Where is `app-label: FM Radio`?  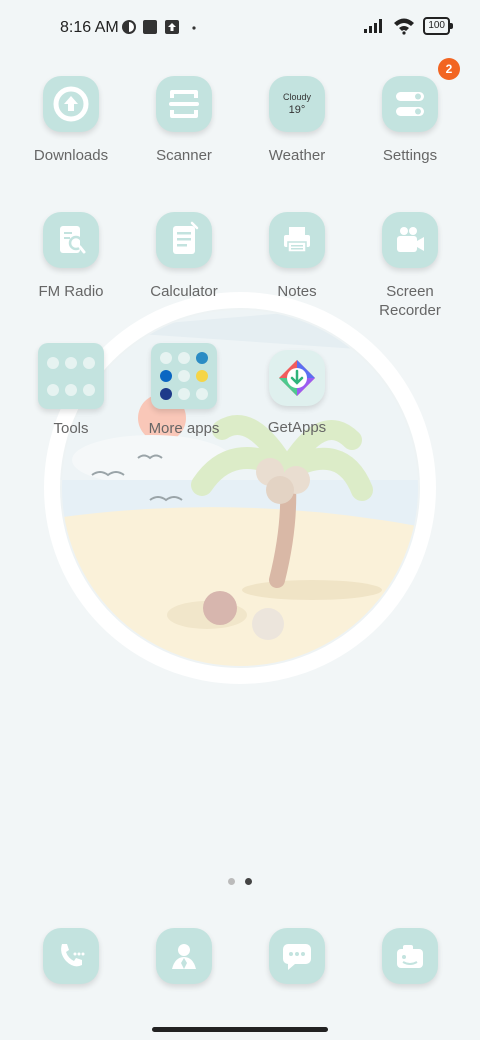 app-label: FM Radio is located at coordinates (71, 291).